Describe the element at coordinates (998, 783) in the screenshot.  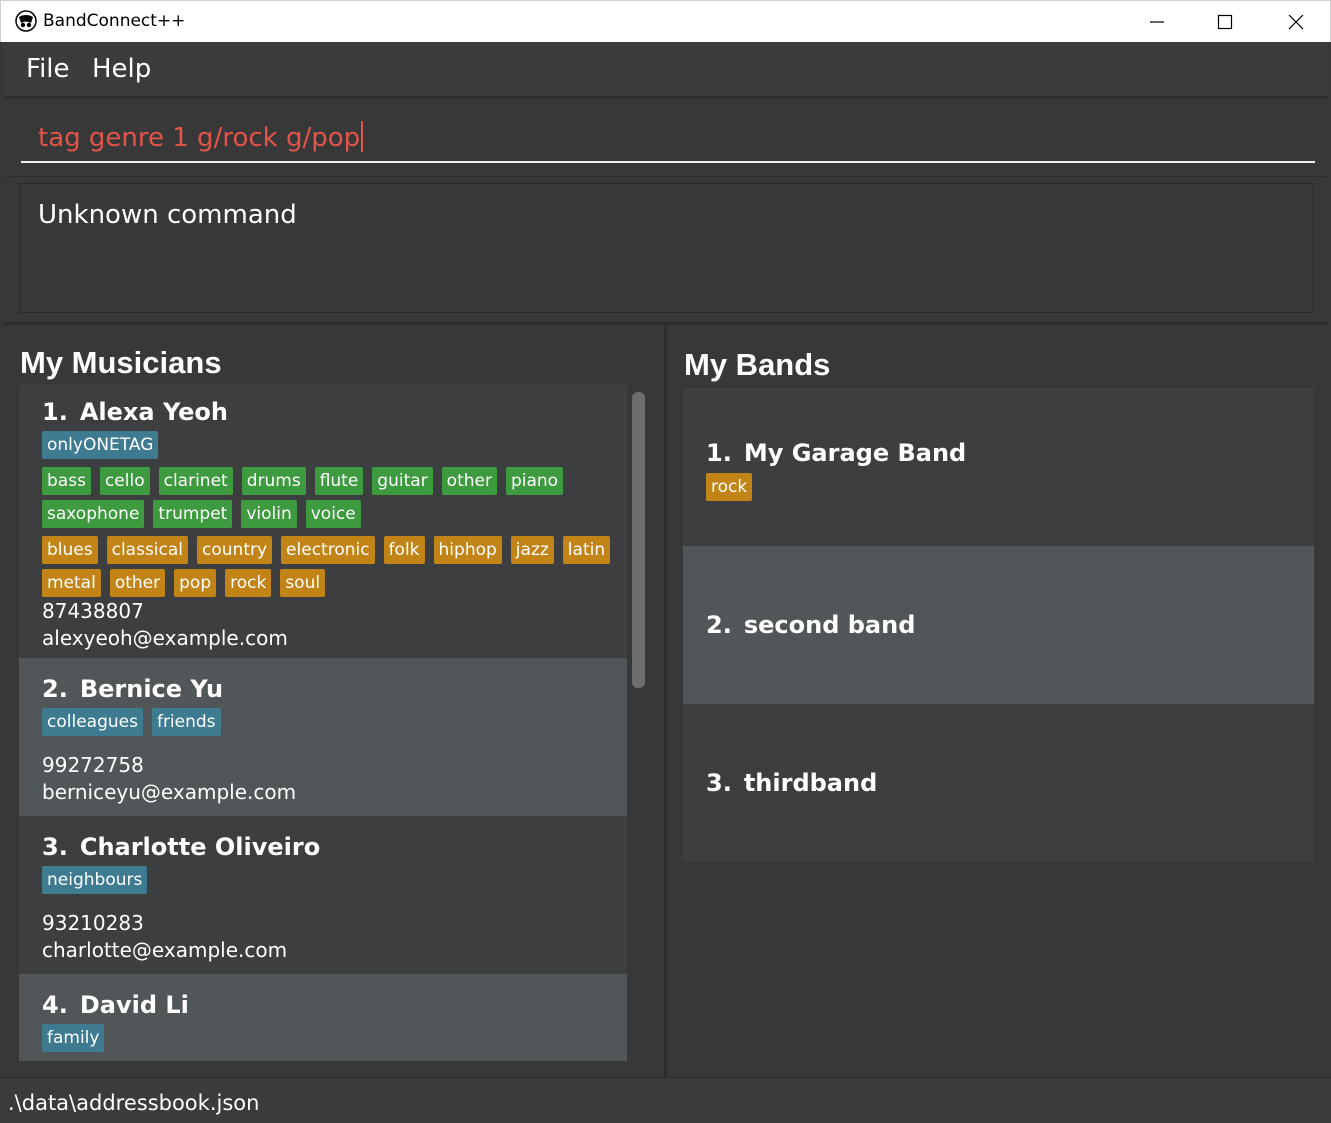
I see `band-card: 3. thirdband` at that location.